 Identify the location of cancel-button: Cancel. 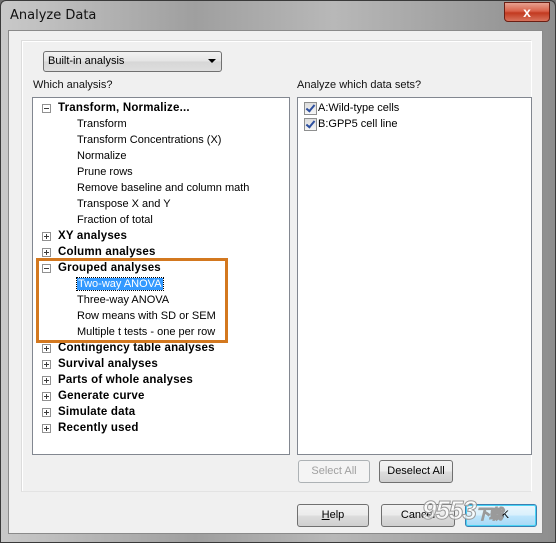
(418, 515).